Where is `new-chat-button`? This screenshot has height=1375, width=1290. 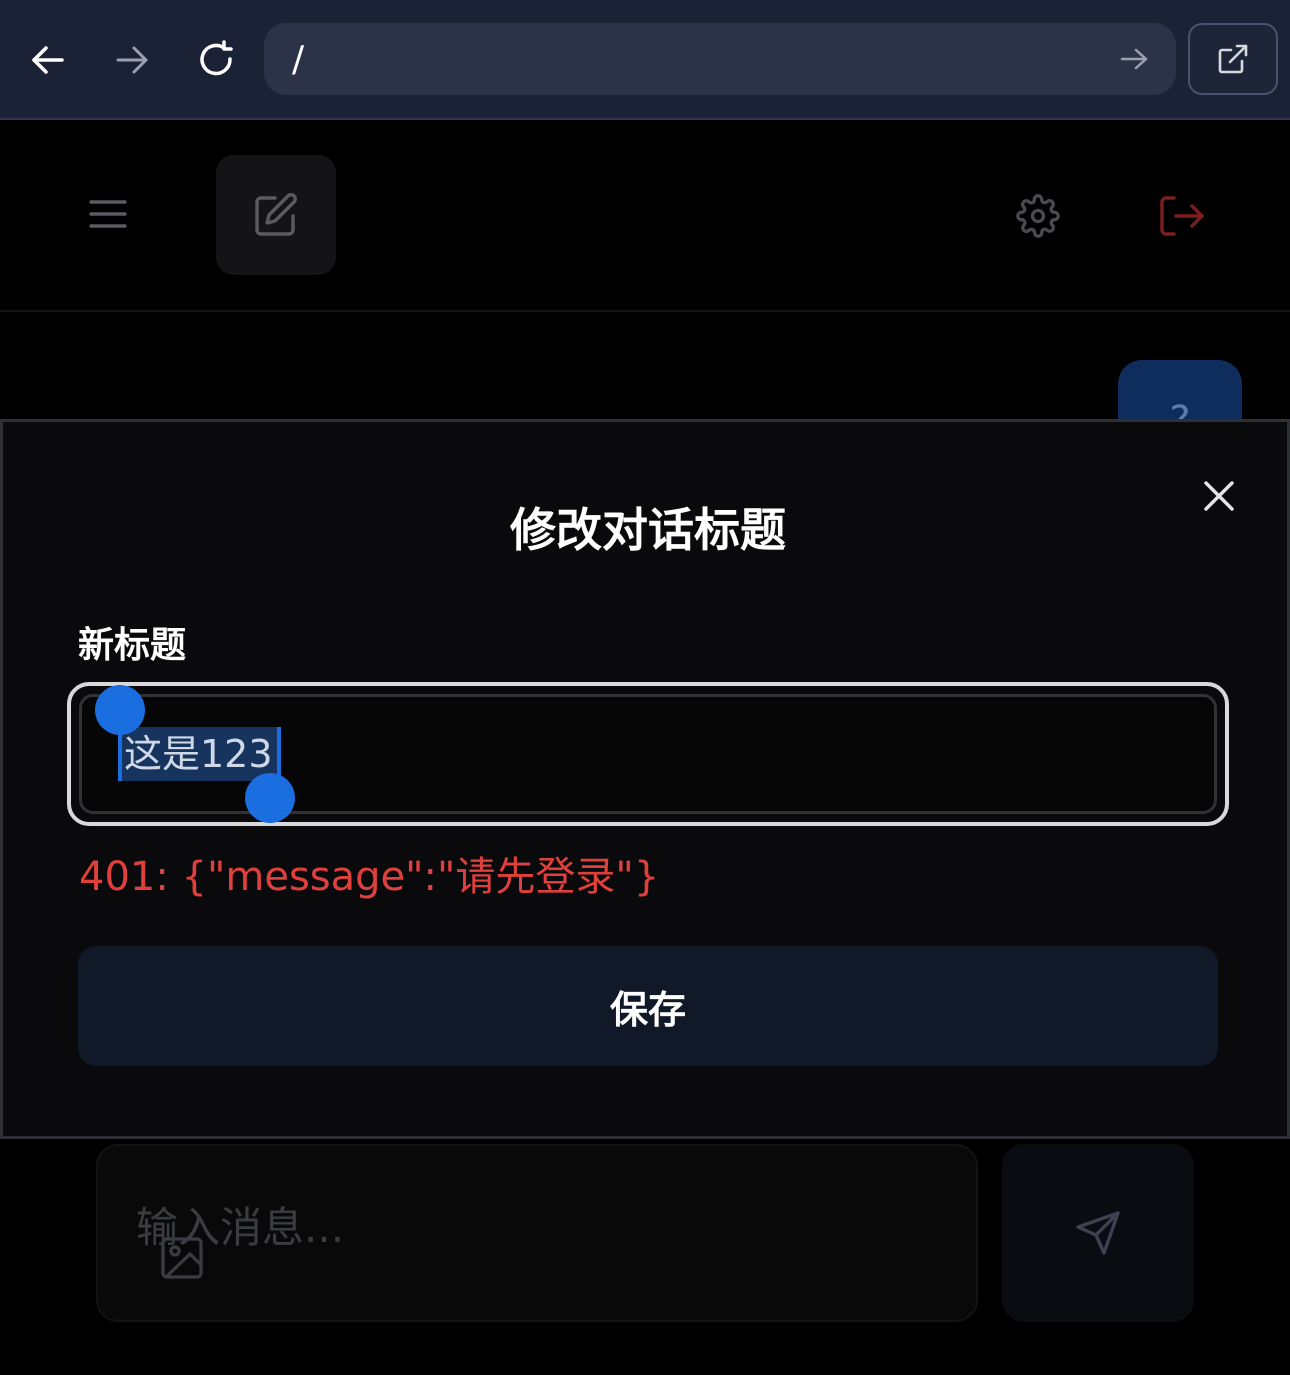
new-chat-button is located at coordinates (276, 215).